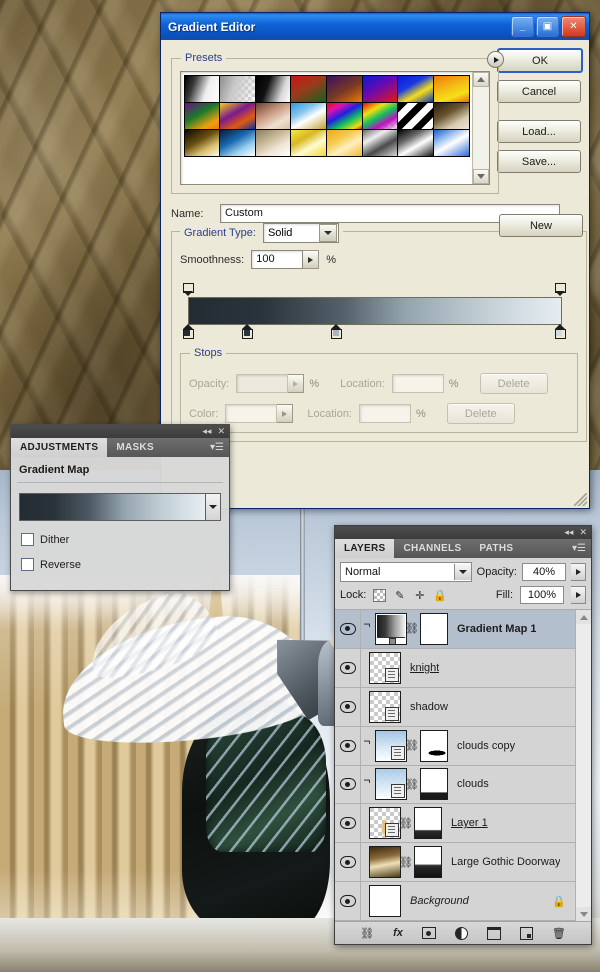 Image resolution: width=600 pixels, height=972 pixels. I want to click on new-group-icon, so click(493, 933).